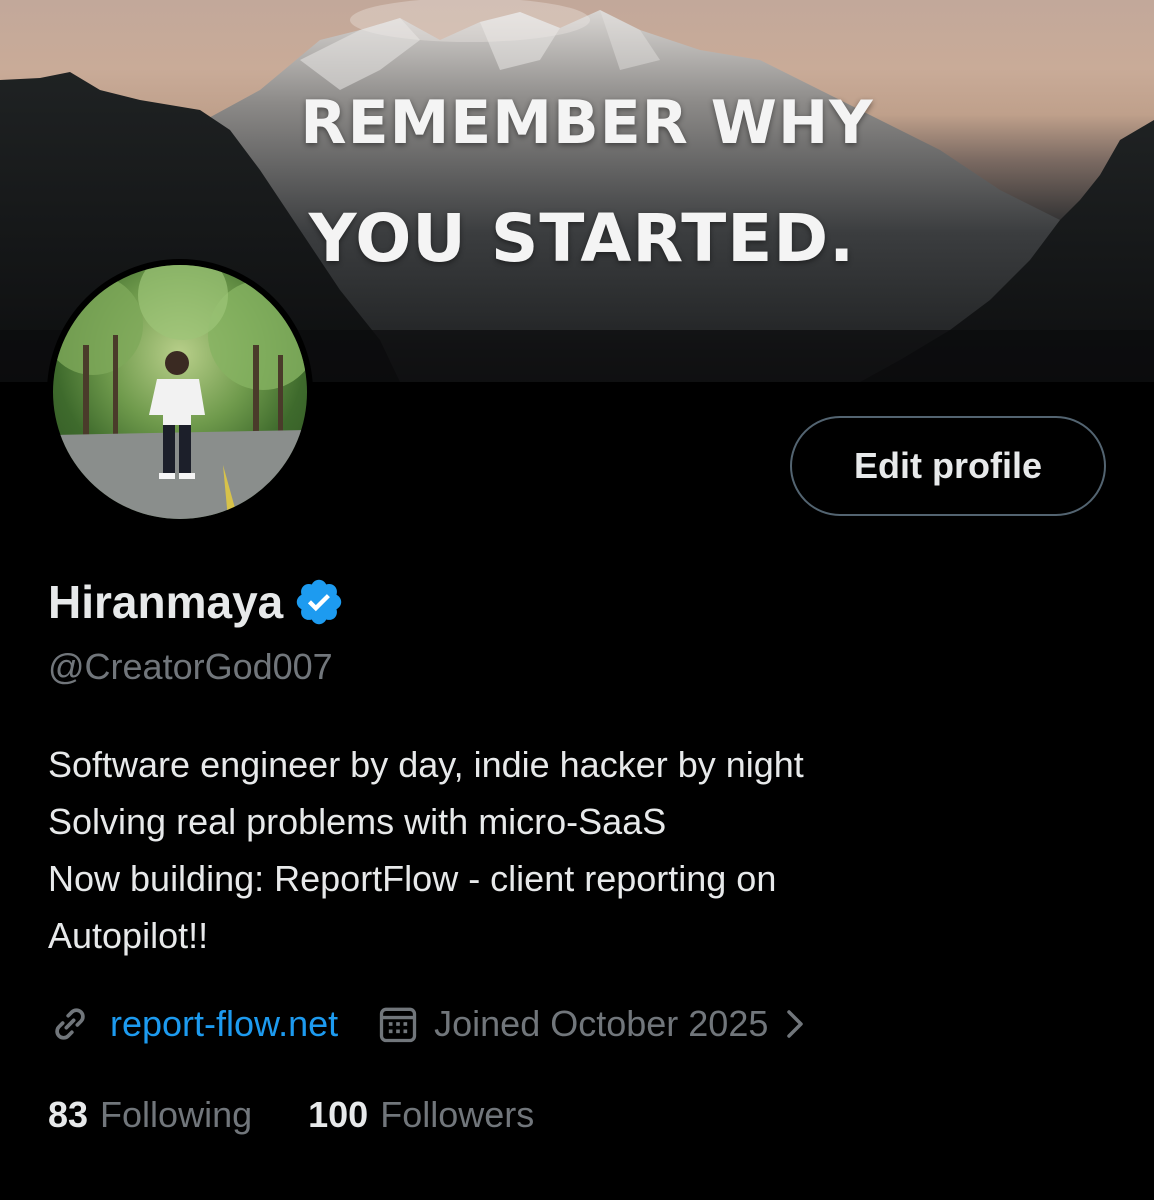 The width and height of the screenshot is (1154, 1200). I want to click on name-row: Hiranmaya, so click(196, 602).